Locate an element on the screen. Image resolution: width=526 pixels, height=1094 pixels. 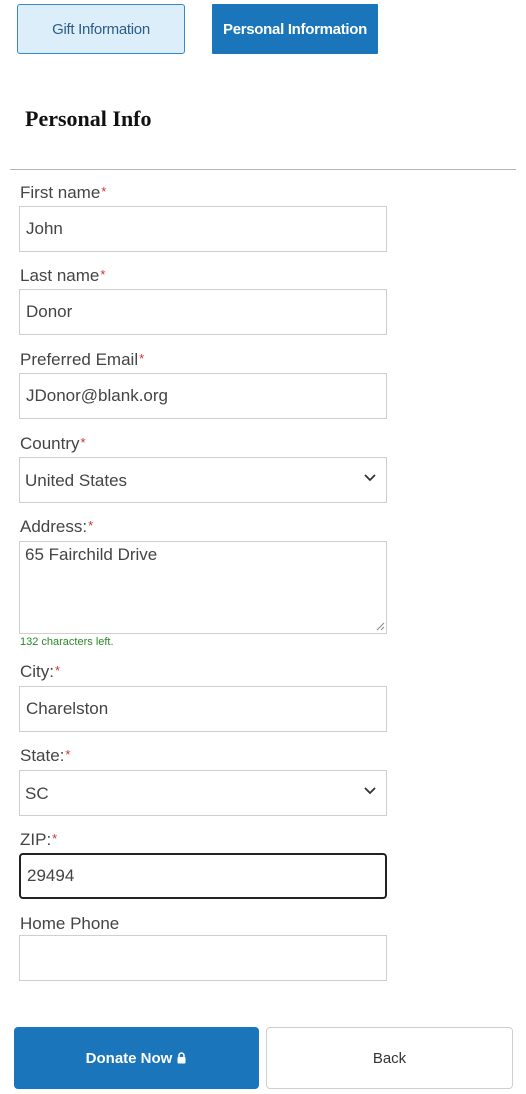
email-input is located at coordinates (203, 396).